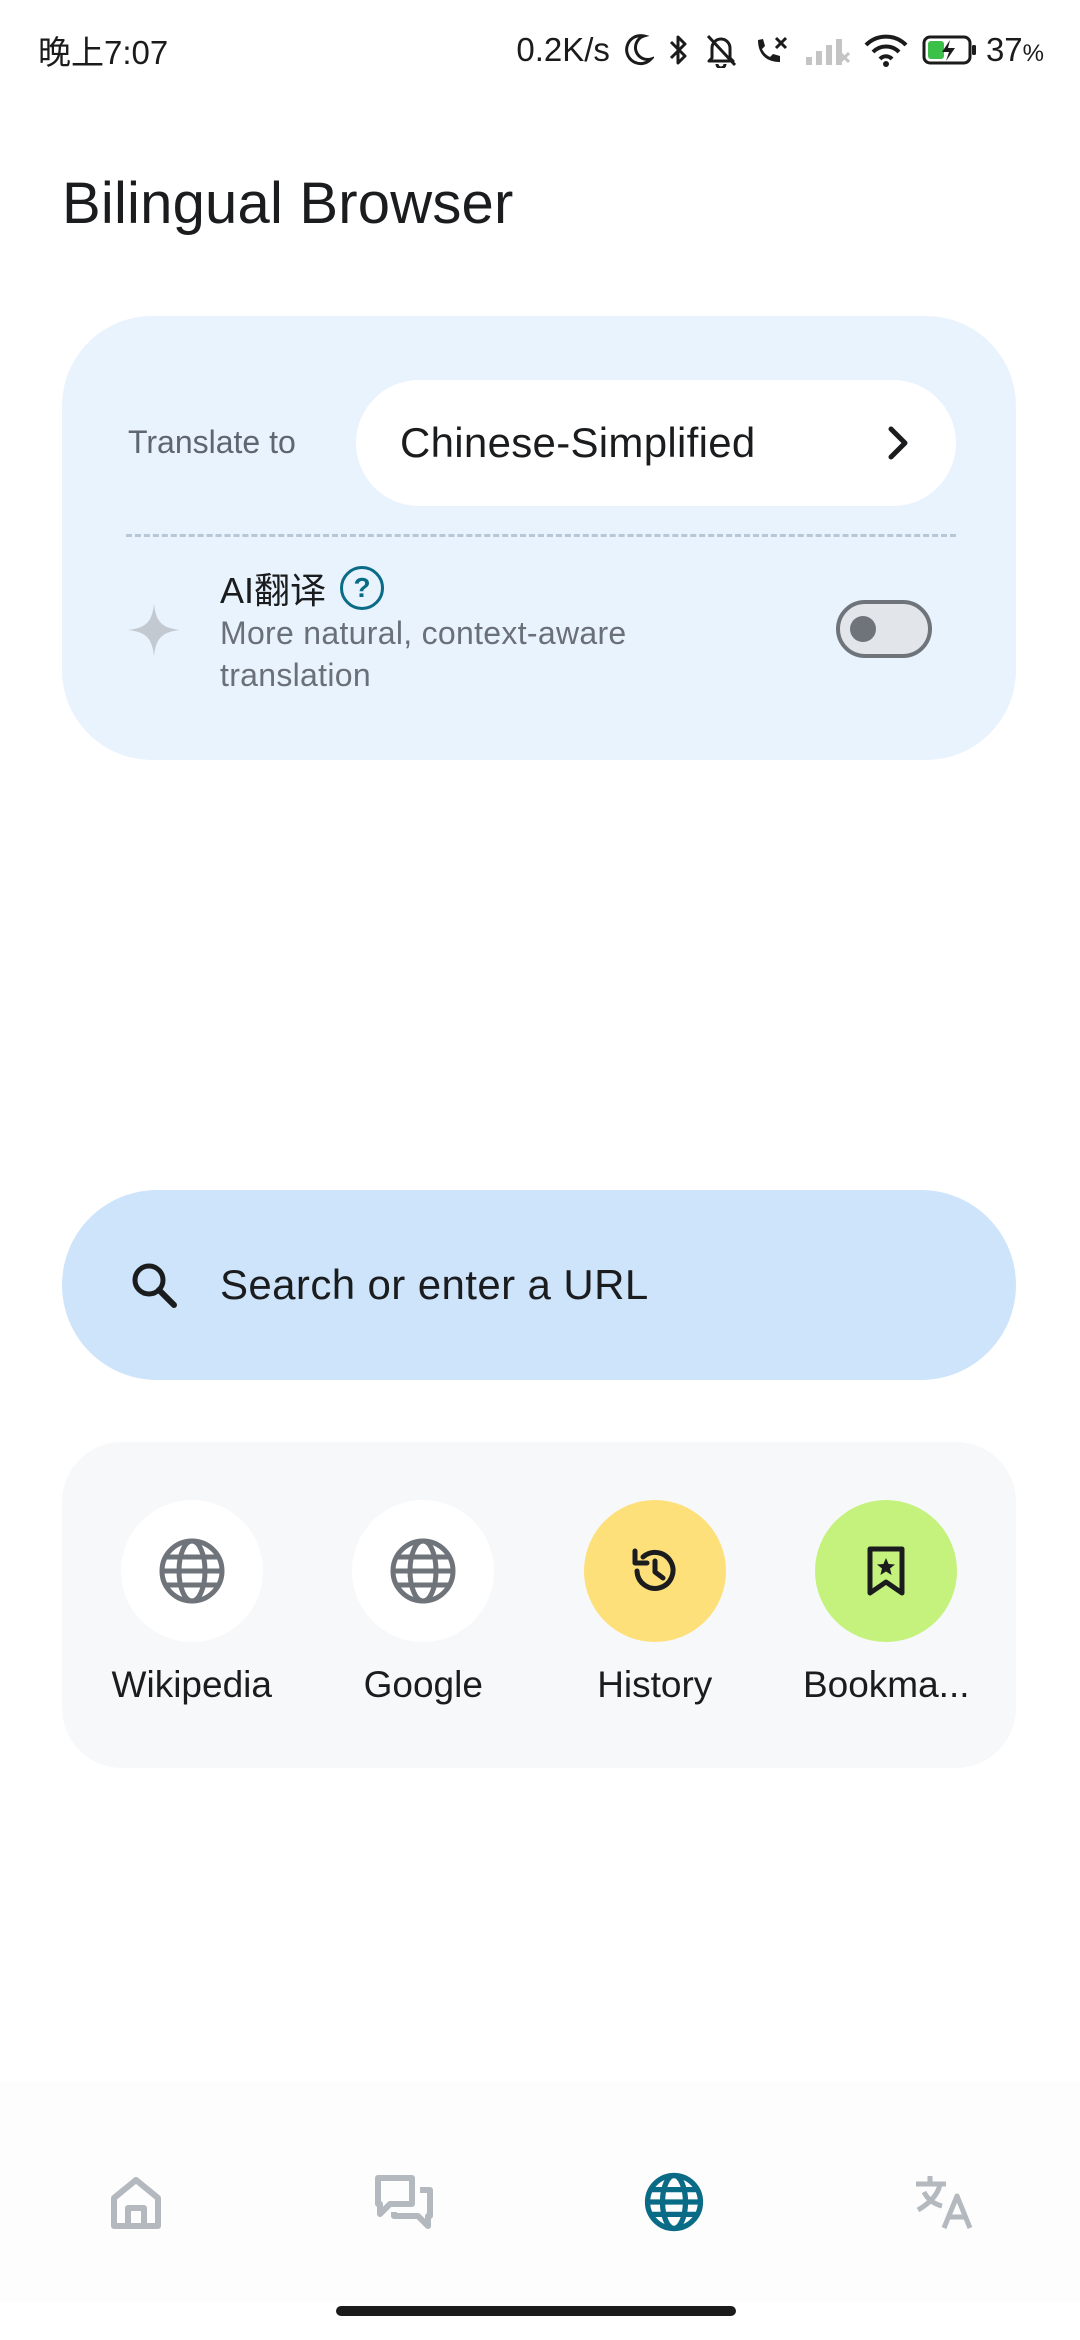 The image size is (1080, 2340). I want to click on battery-charging-icon, so click(949, 50).